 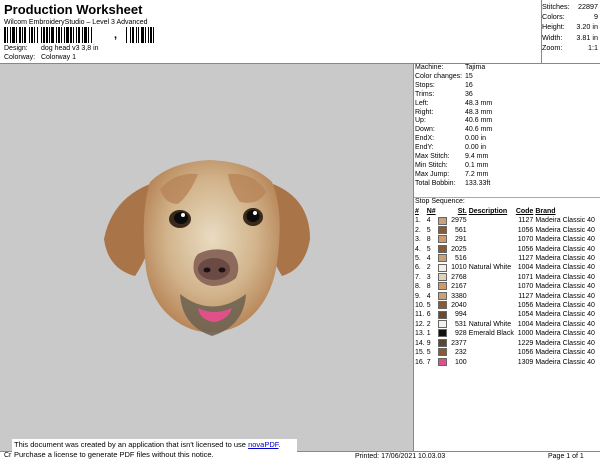 What do you see at coordinates (506, 314) in the screenshot?
I see `table-row: 11. 6 994 1054 Madeira Classic 40` at bounding box center [506, 314].